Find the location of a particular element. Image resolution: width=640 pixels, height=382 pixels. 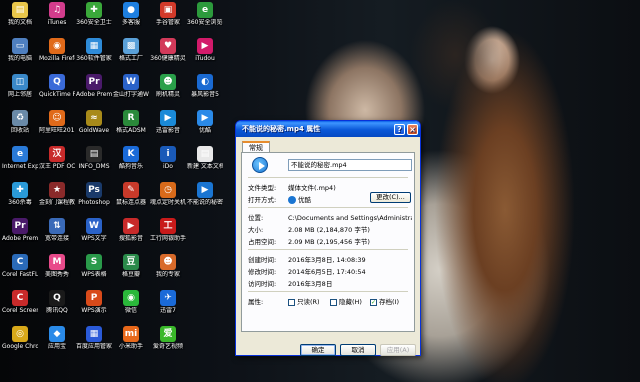

desktop-icon: ▶ 搜狐影音 is located at coordinates (131, 230).